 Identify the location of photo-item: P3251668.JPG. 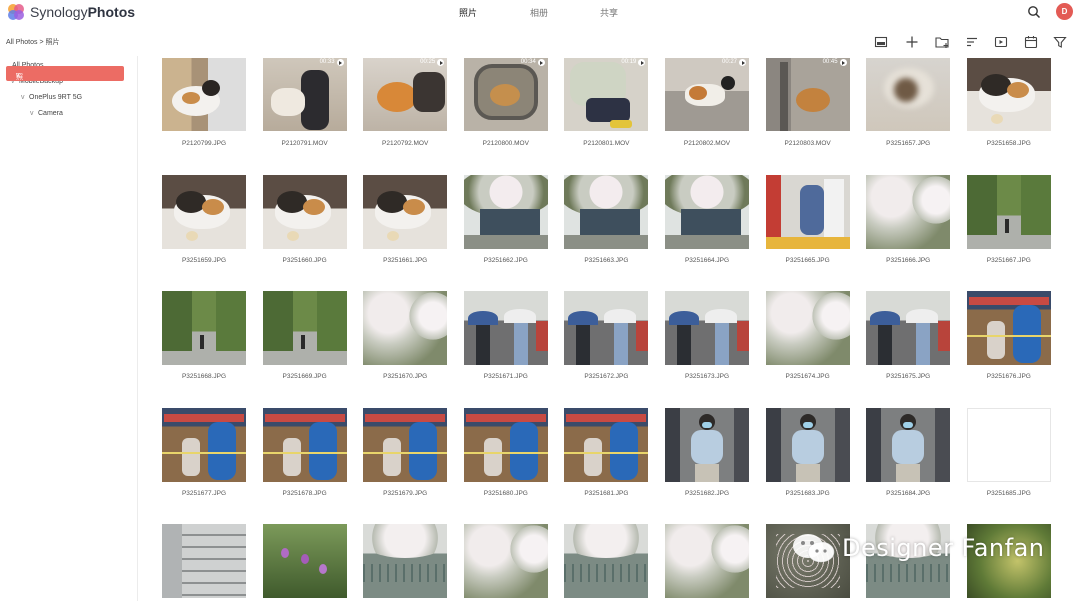
(204, 337).